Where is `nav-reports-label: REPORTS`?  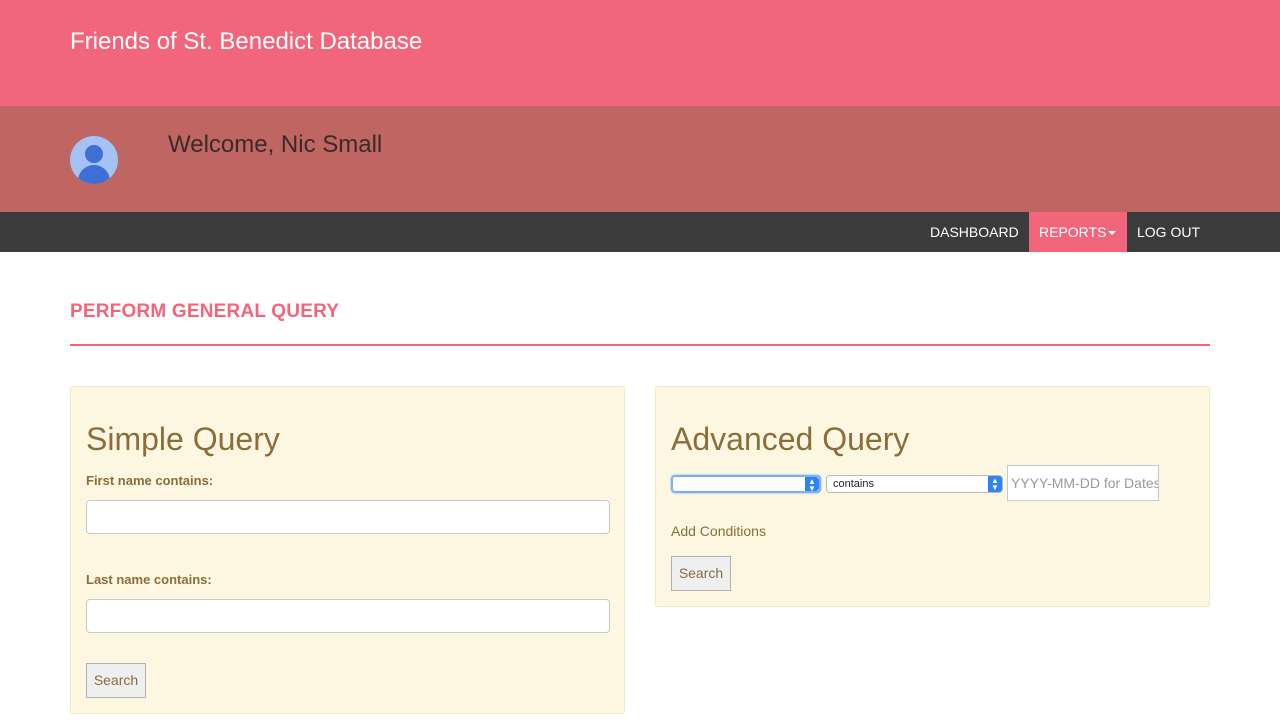 nav-reports-label: REPORTS is located at coordinates (1073, 232).